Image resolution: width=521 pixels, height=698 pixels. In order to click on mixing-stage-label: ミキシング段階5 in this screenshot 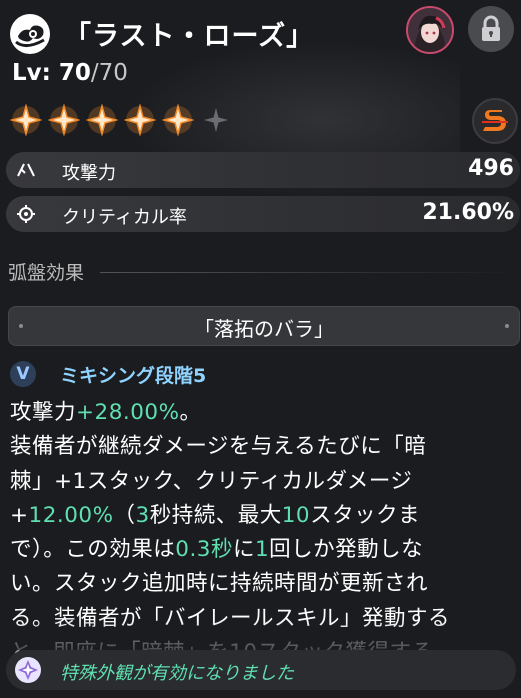, I will do `click(133, 376)`.